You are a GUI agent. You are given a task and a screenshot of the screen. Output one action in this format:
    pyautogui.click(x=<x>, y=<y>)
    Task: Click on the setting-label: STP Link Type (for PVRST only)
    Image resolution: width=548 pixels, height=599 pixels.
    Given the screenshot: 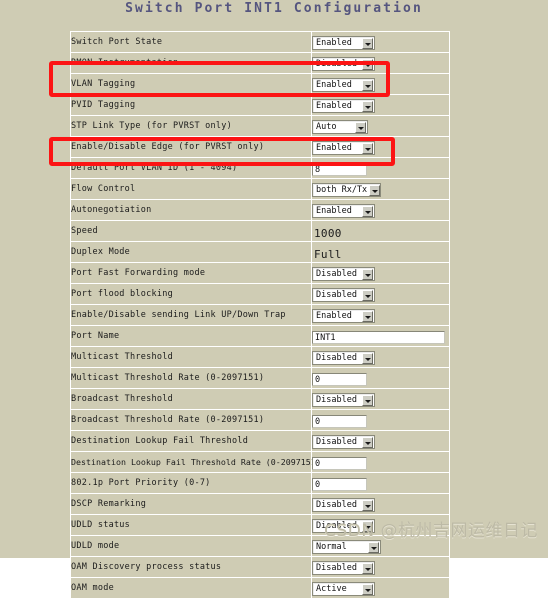 What is the action you would take?
    pyautogui.click(x=191, y=126)
    